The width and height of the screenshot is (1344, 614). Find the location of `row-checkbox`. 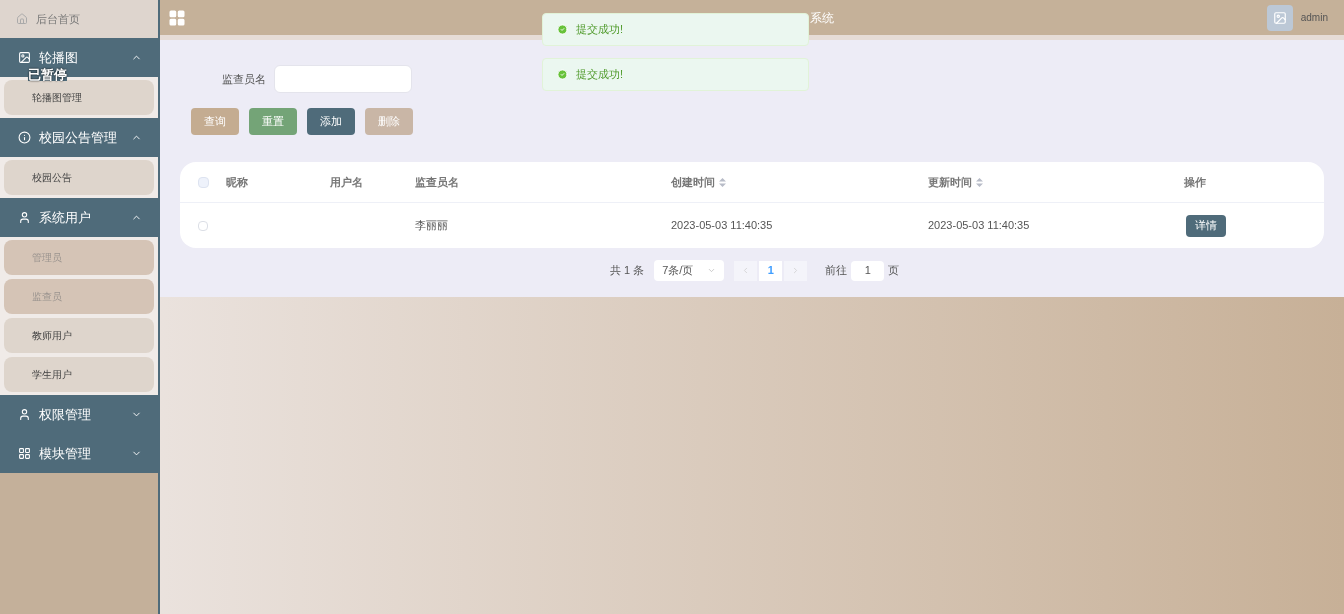

row-checkbox is located at coordinates (203, 225).